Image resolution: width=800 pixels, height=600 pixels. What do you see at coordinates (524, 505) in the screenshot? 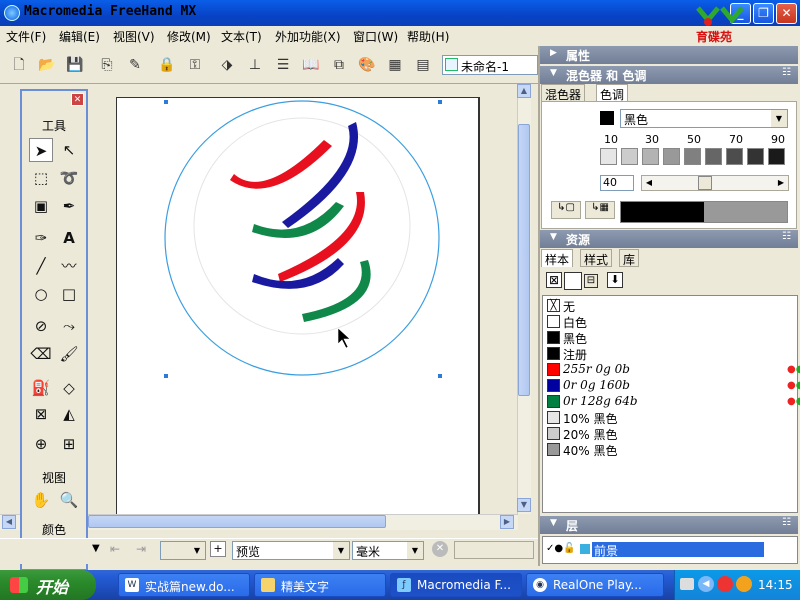
I see `scroll-down-button: ▼` at bounding box center [524, 505].